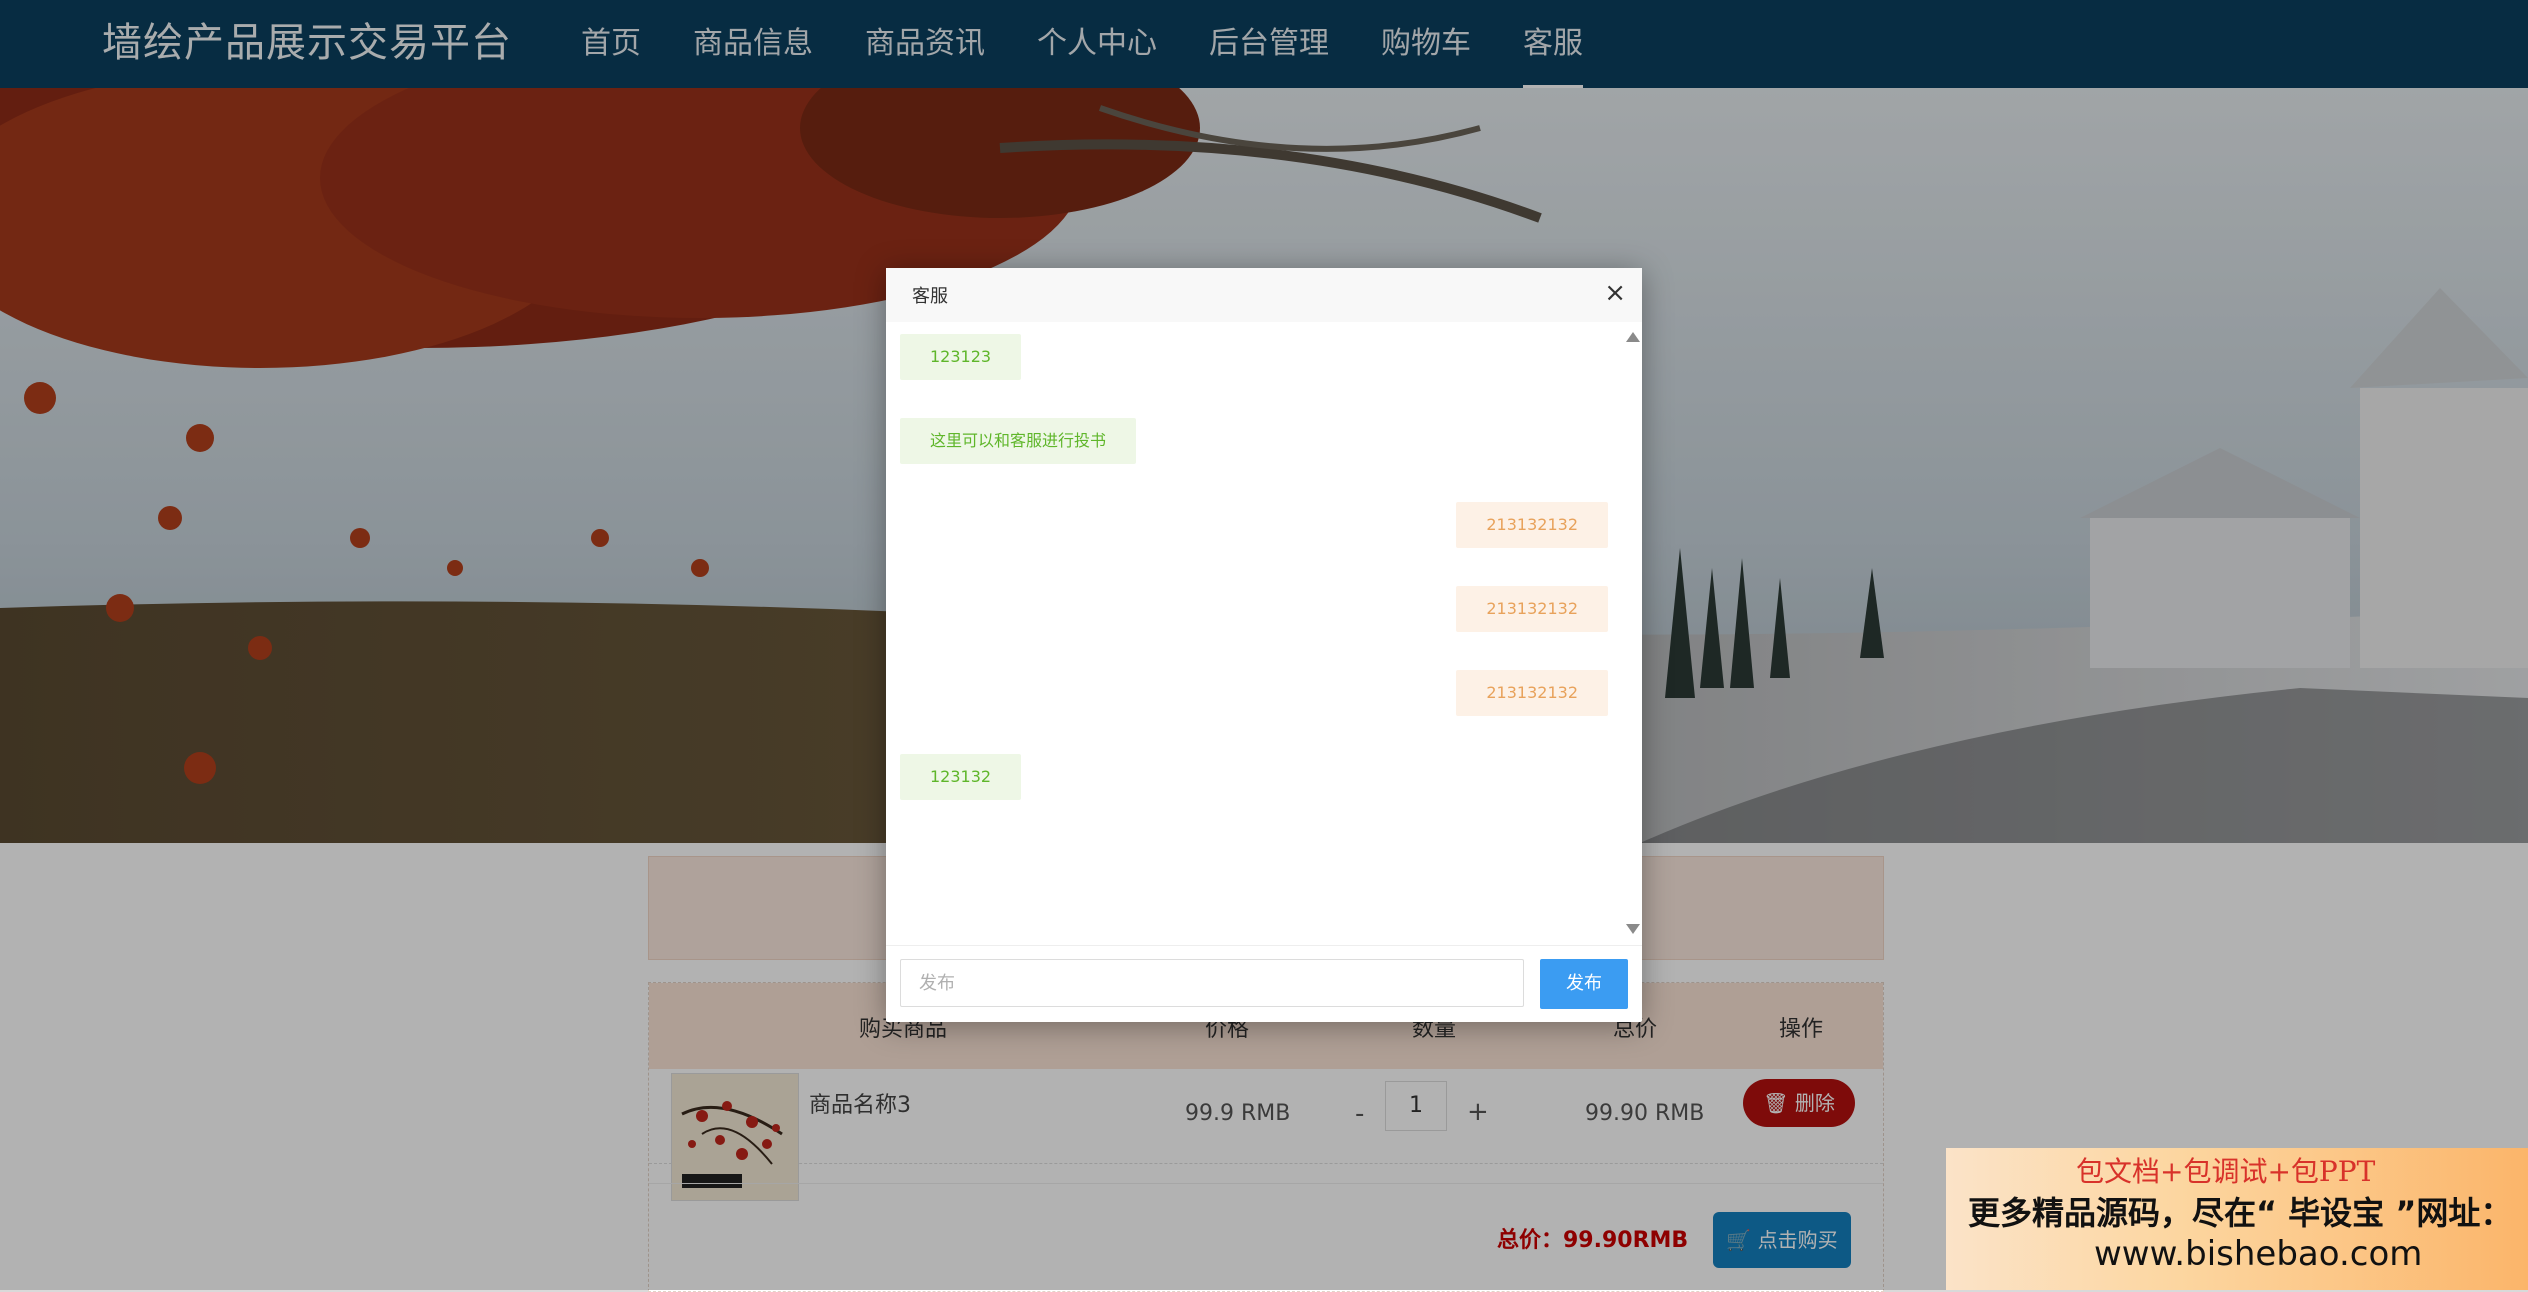 The image size is (2528, 1292). Describe the element at coordinates (930, 296) in the screenshot. I see `dialog-title: 客服` at that location.